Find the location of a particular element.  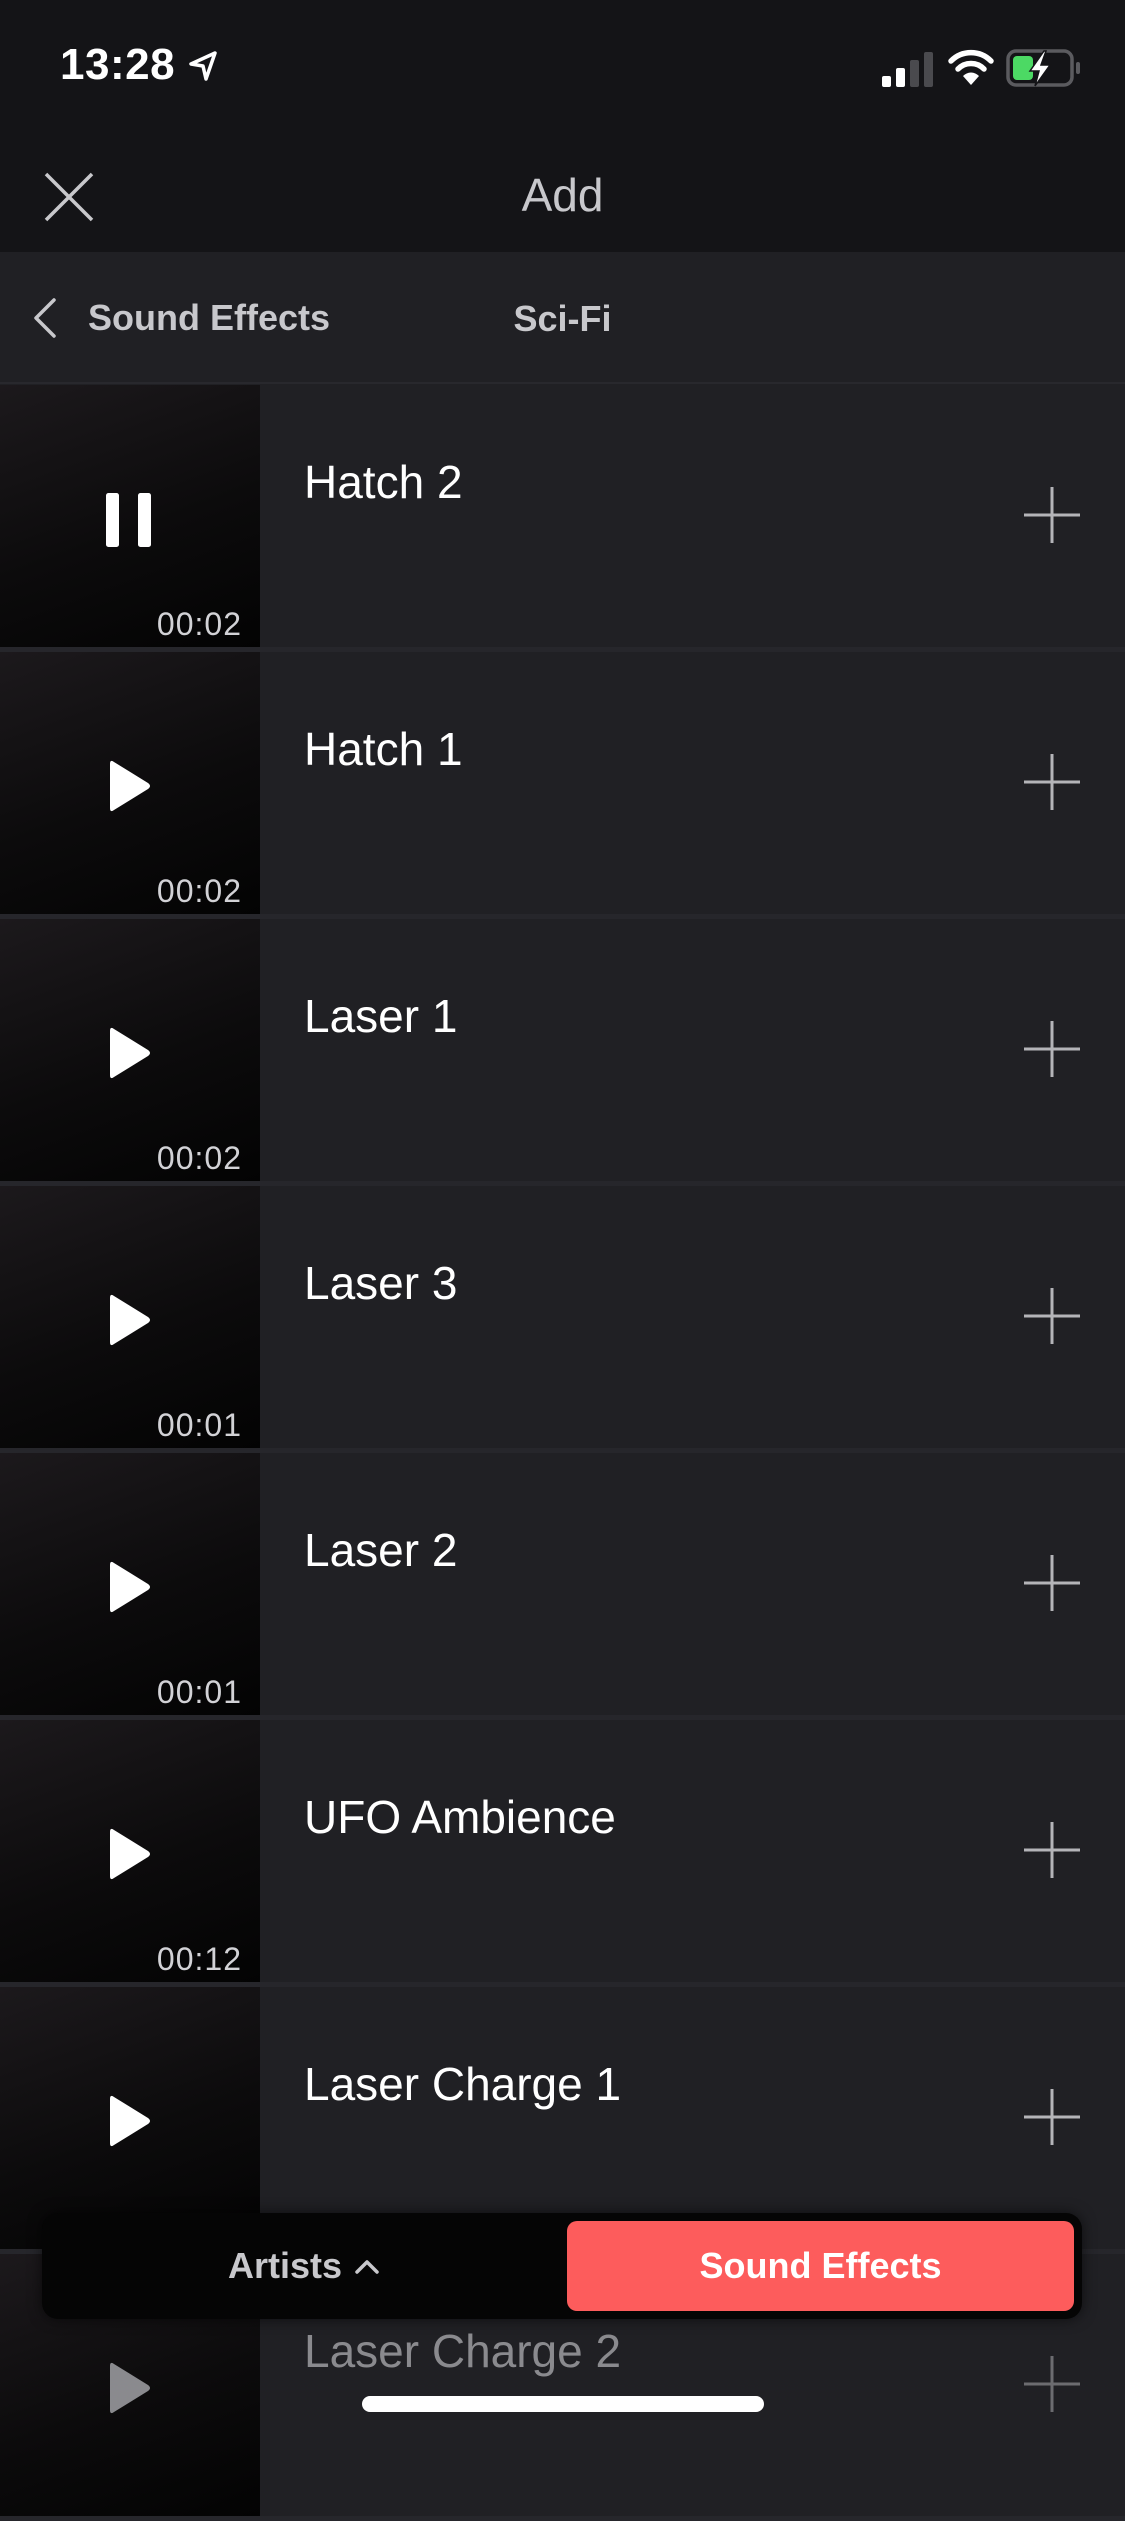

status-bar: 13:28 is located at coordinates (562, 70).